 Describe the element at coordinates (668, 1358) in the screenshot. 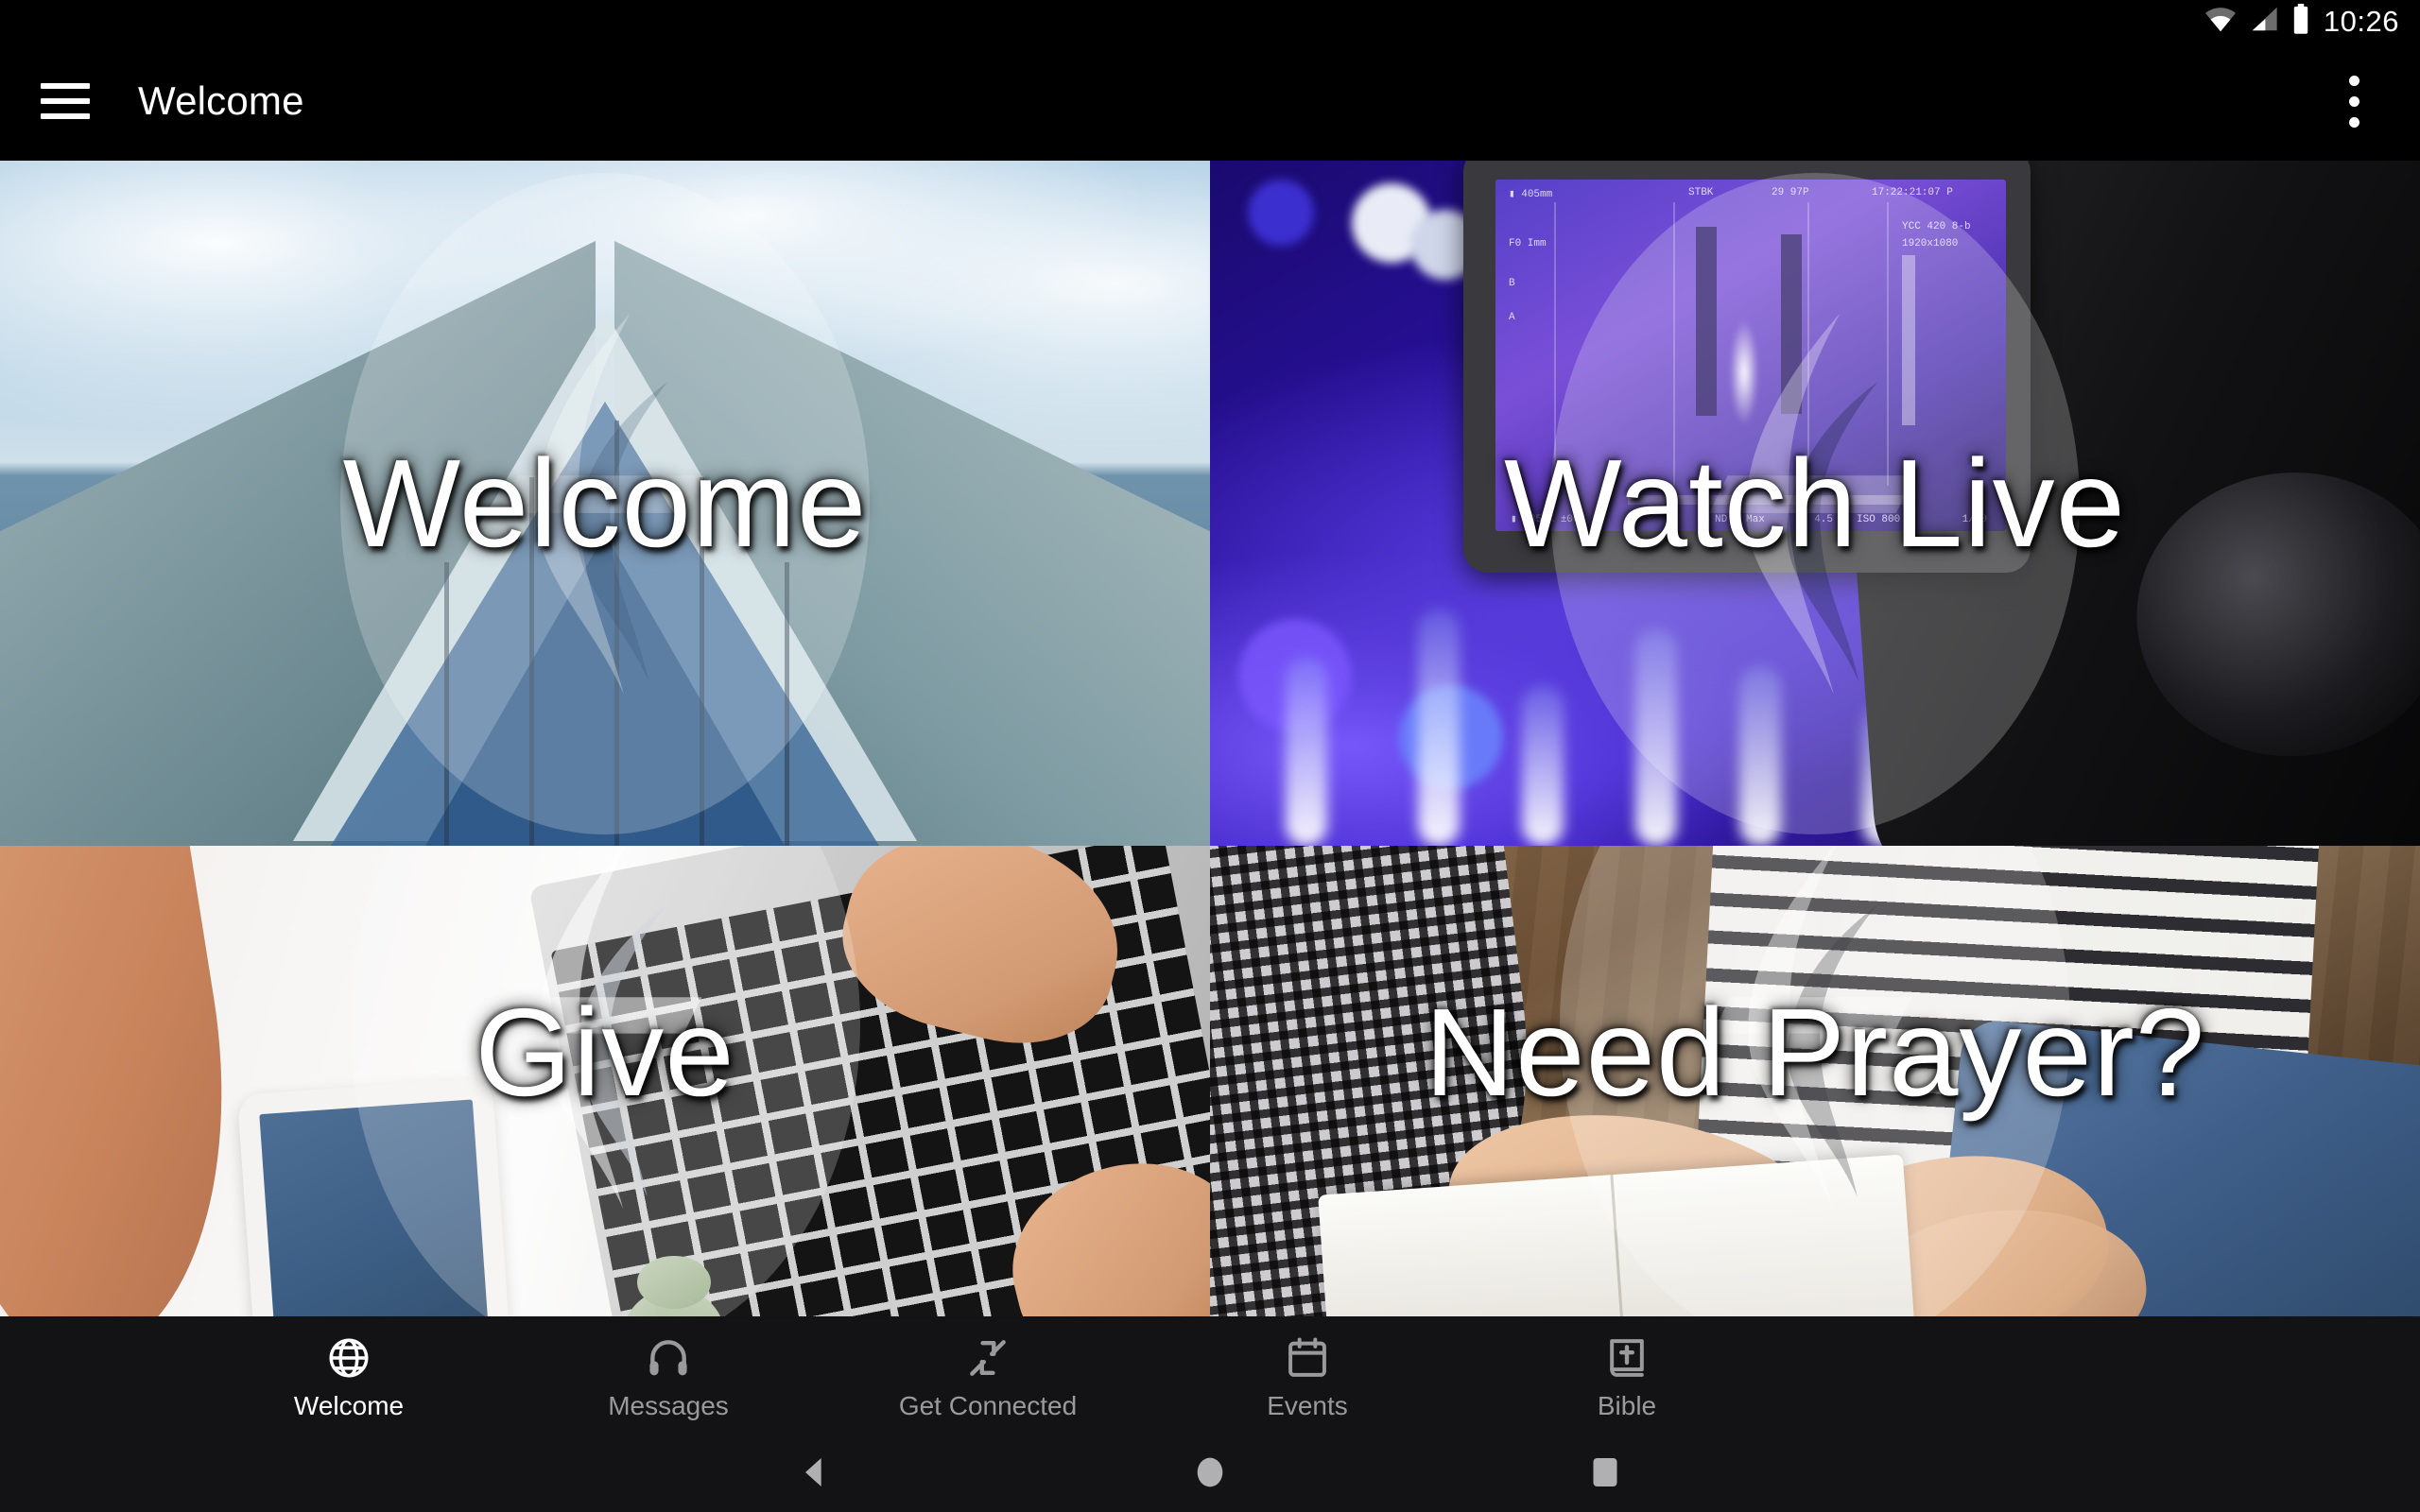

I see `headphones-icon` at that location.